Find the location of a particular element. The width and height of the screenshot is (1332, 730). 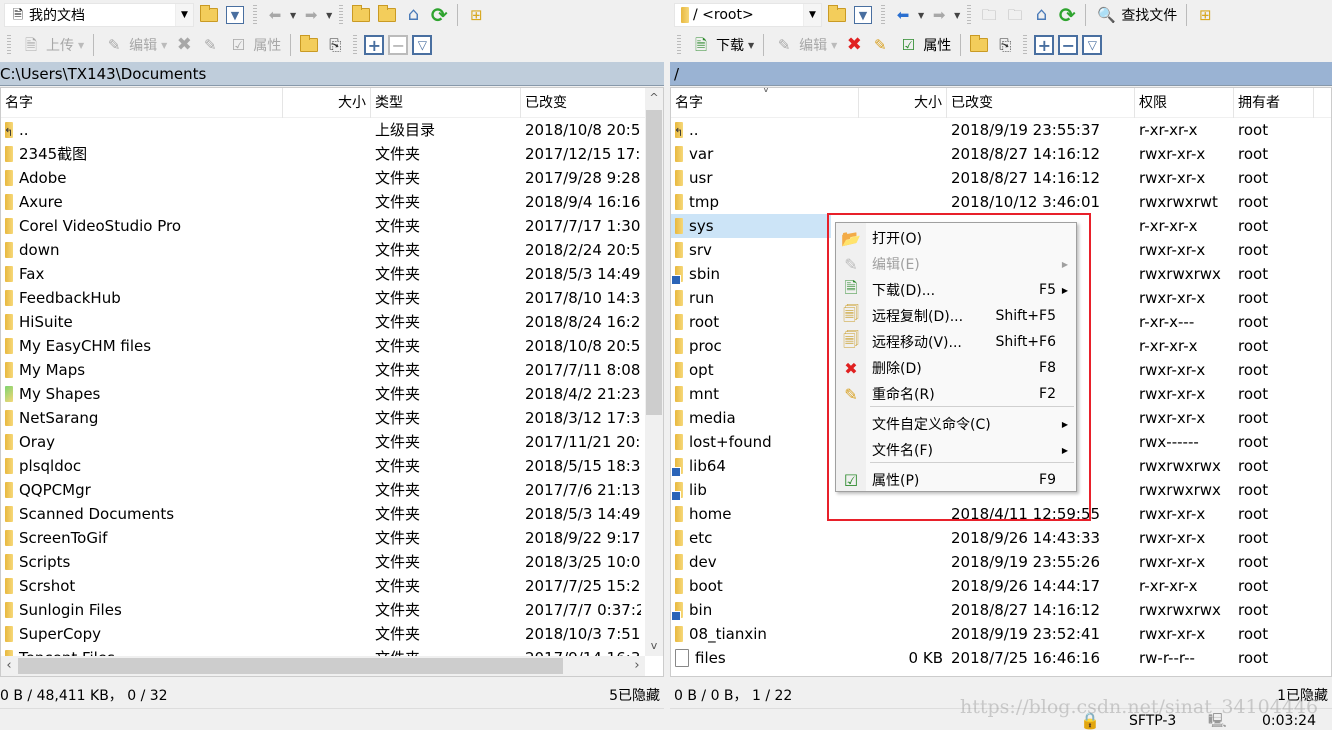

file-row: QQPCMgr 文件夹 2017/7/6 21:13 is located at coordinates (332, 490).